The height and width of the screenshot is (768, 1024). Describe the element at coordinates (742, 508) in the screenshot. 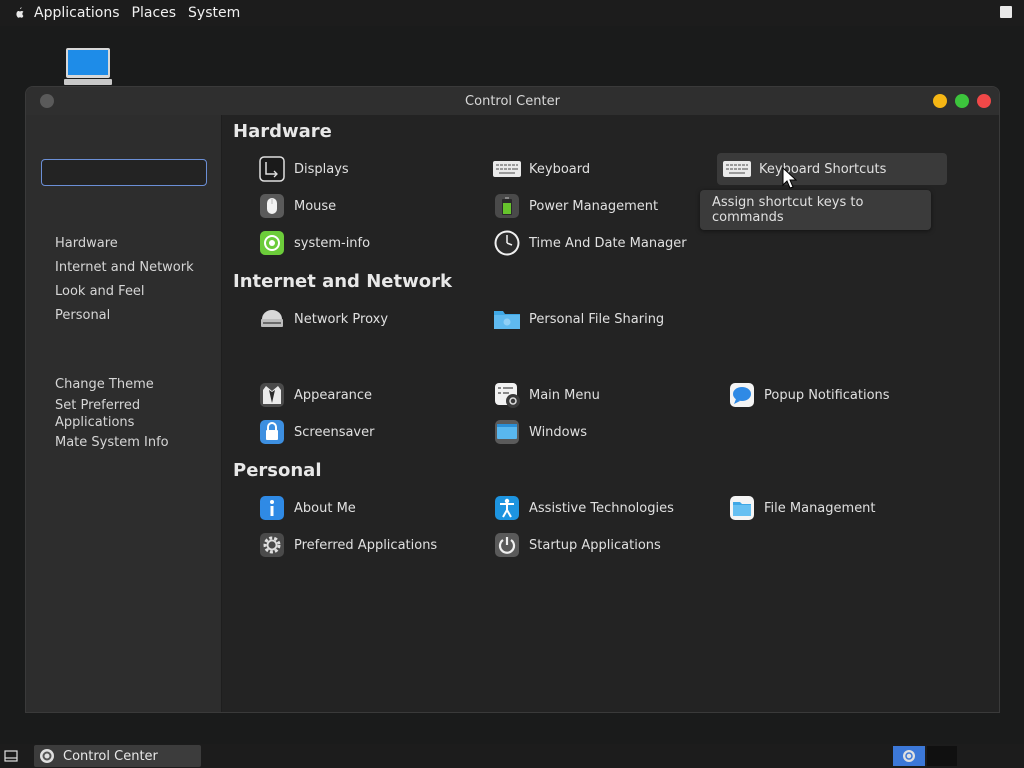

I see `file-management-icon` at that location.